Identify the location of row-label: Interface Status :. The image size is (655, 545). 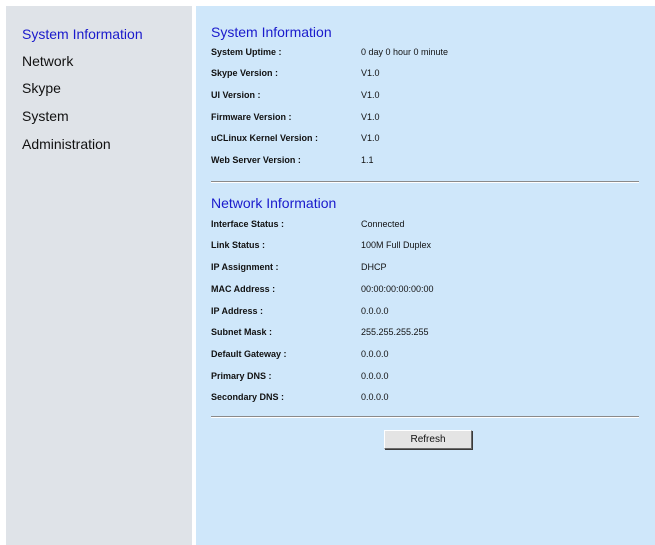
(248, 224).